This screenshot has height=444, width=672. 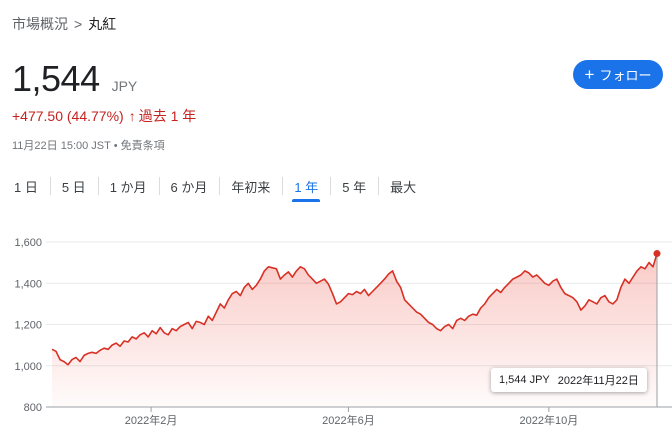 I want to click on tab-6m: 6 か月, so click(x=189, y=186).